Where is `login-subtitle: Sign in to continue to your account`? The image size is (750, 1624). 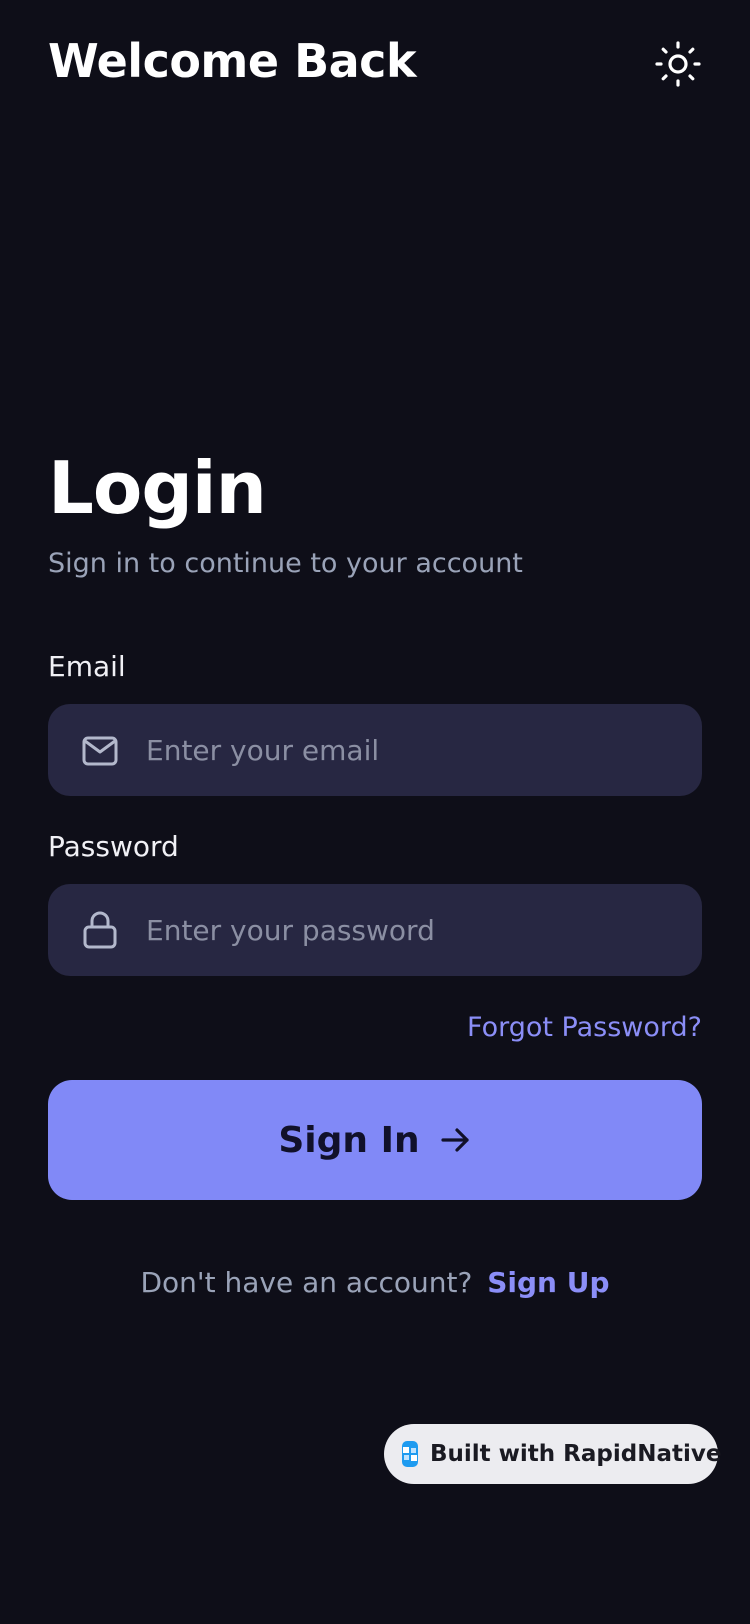 login-subtitle: Sign in to continue to your account is located at coordinates (285, 563).